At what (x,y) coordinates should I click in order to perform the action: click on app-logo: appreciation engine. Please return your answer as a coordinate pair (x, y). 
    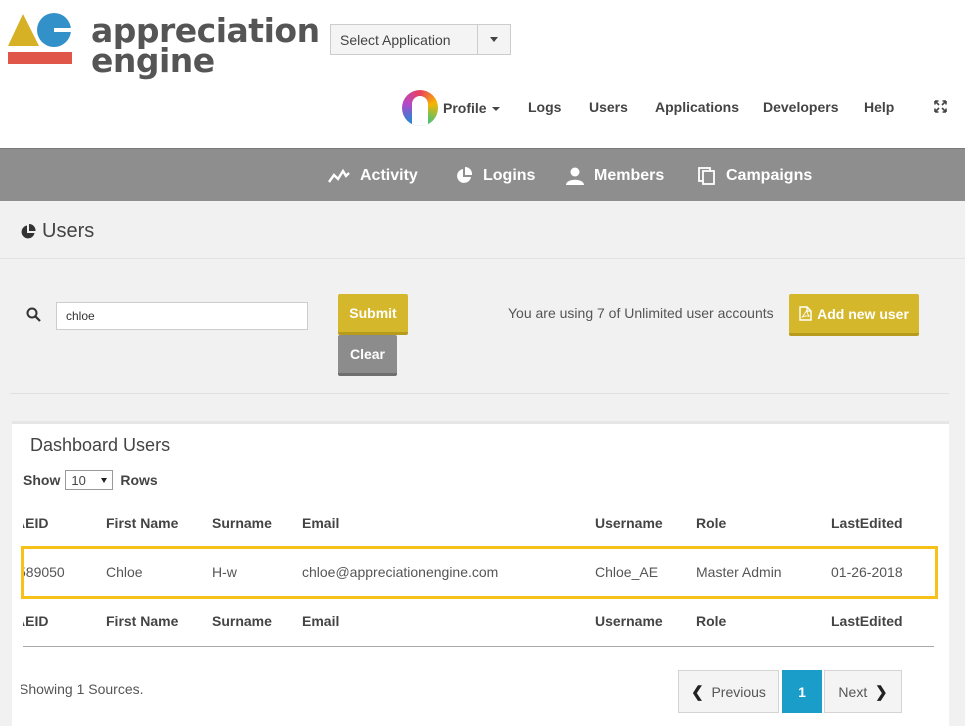
    Looking at the image, I should click on (163, 43).